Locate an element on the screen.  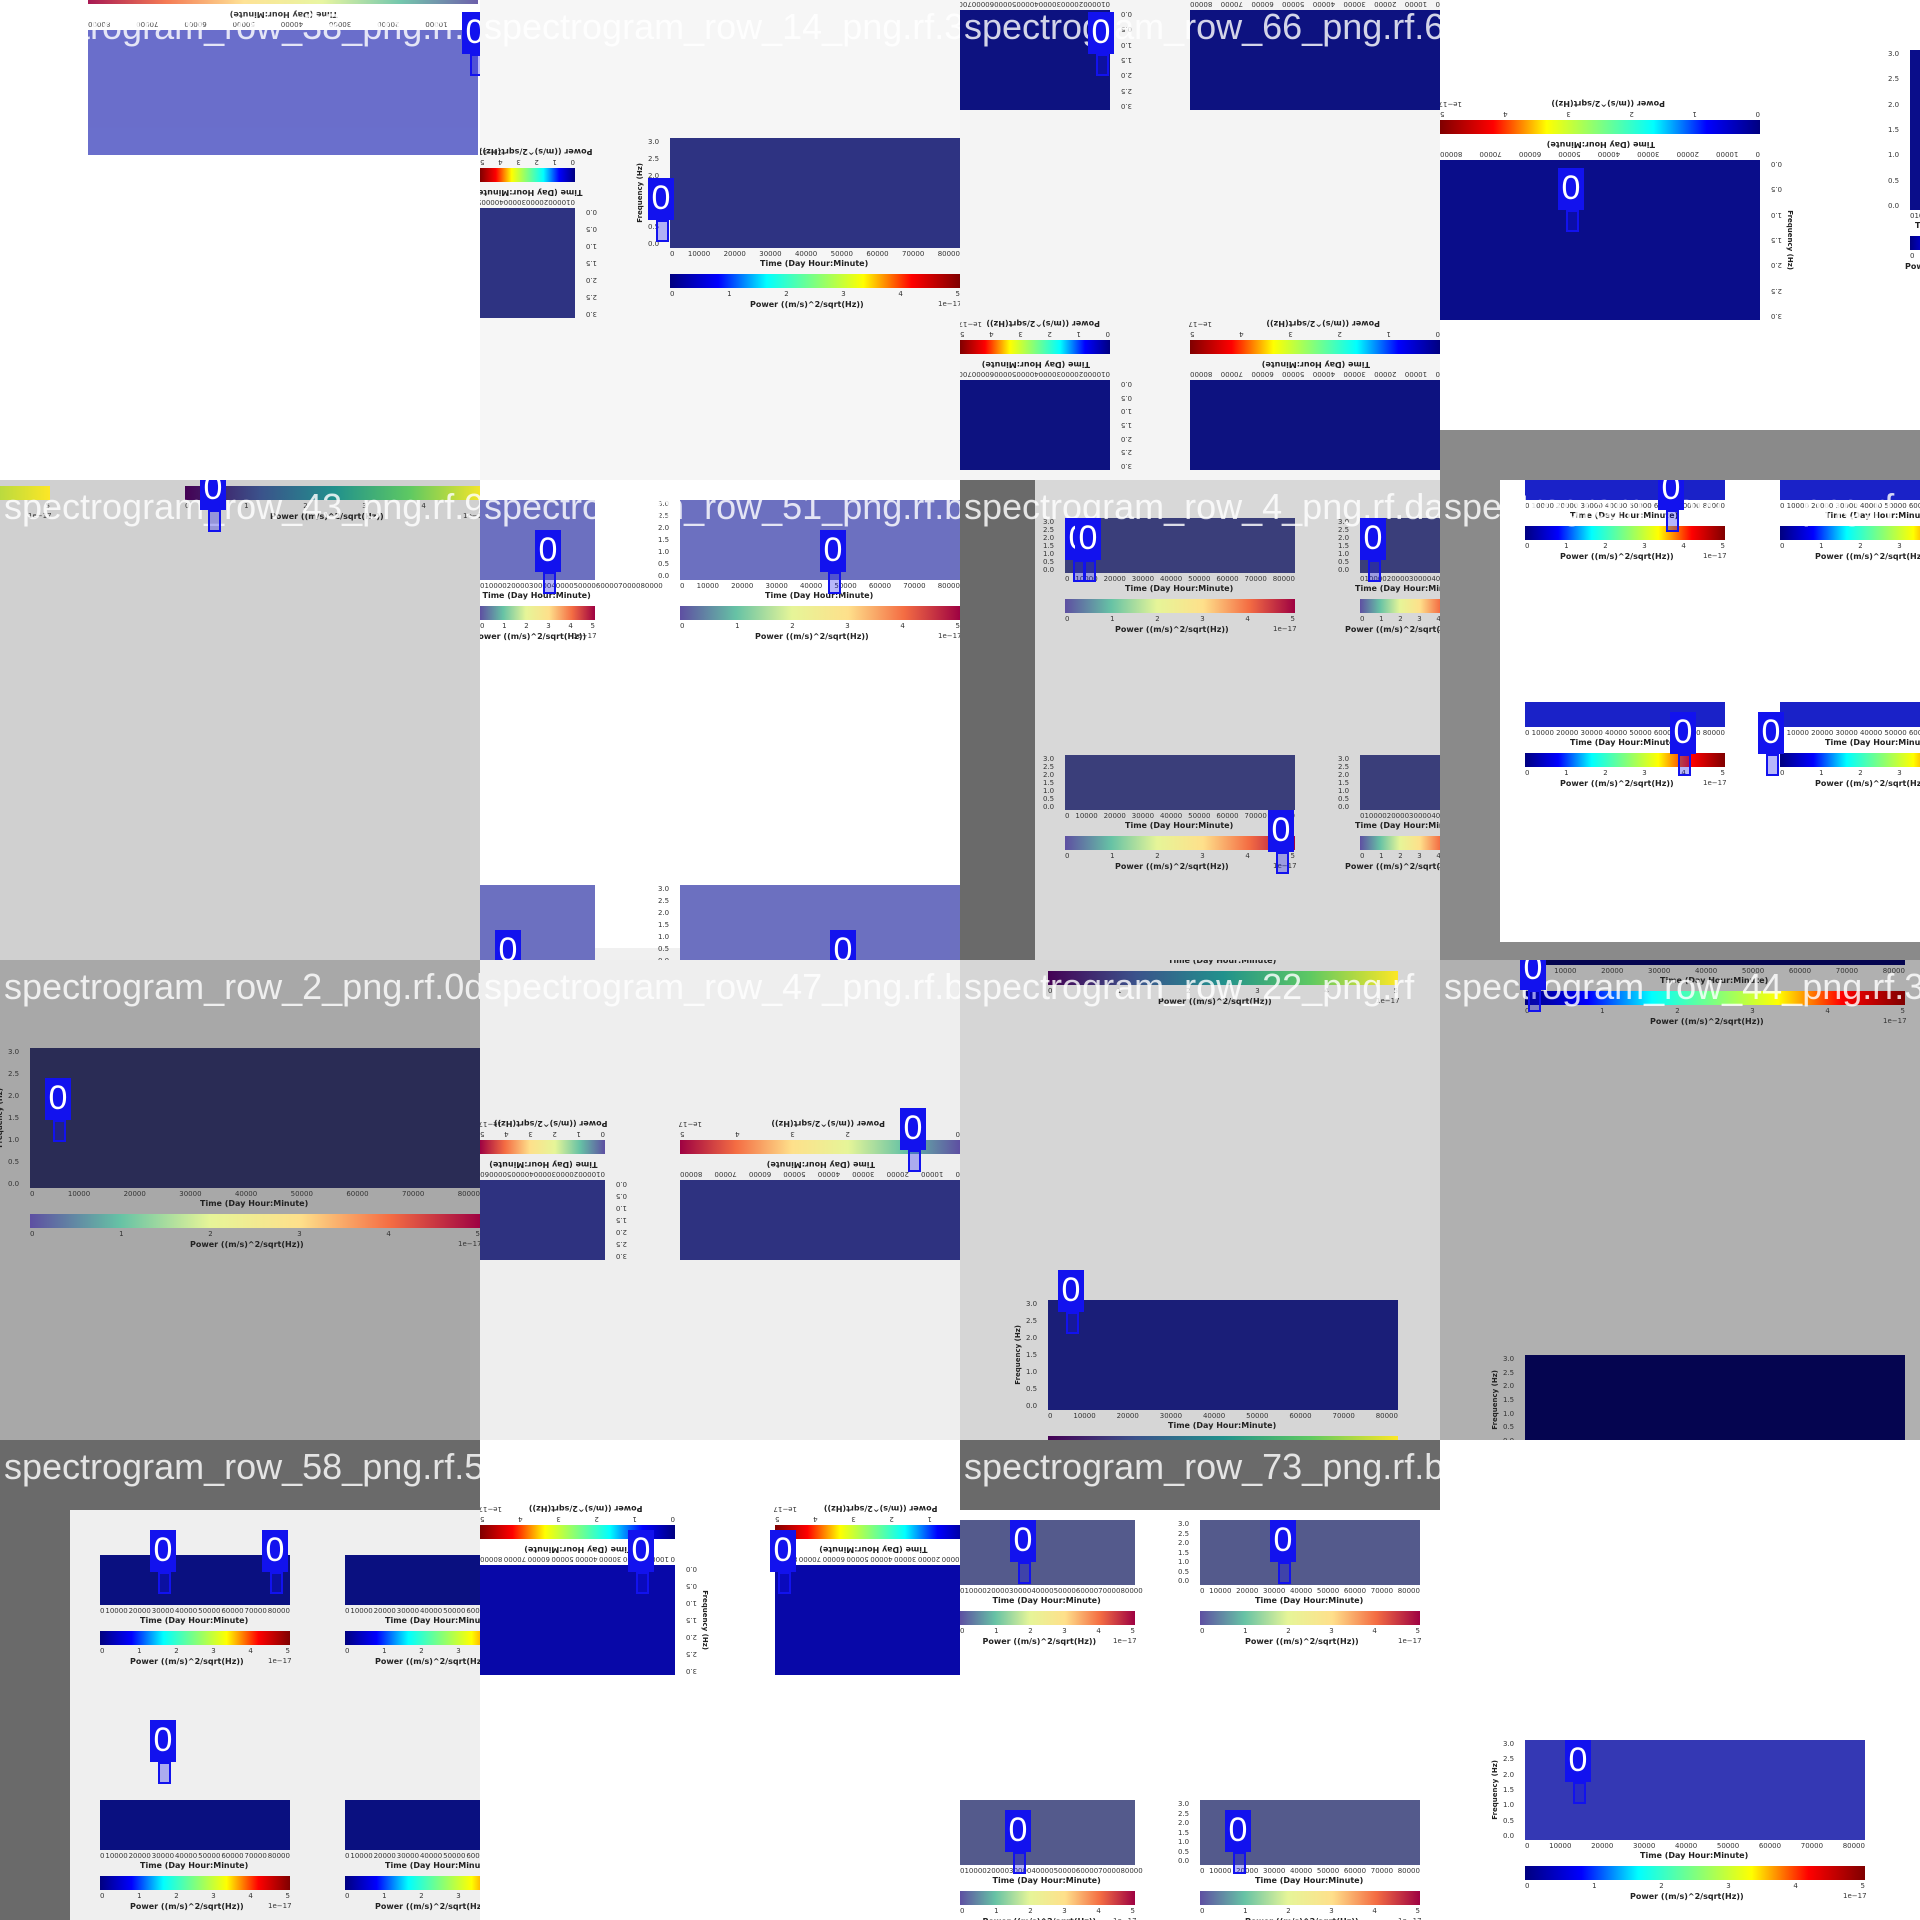
y-tick-label: 1.5 is located at coordinates (621, 1220).